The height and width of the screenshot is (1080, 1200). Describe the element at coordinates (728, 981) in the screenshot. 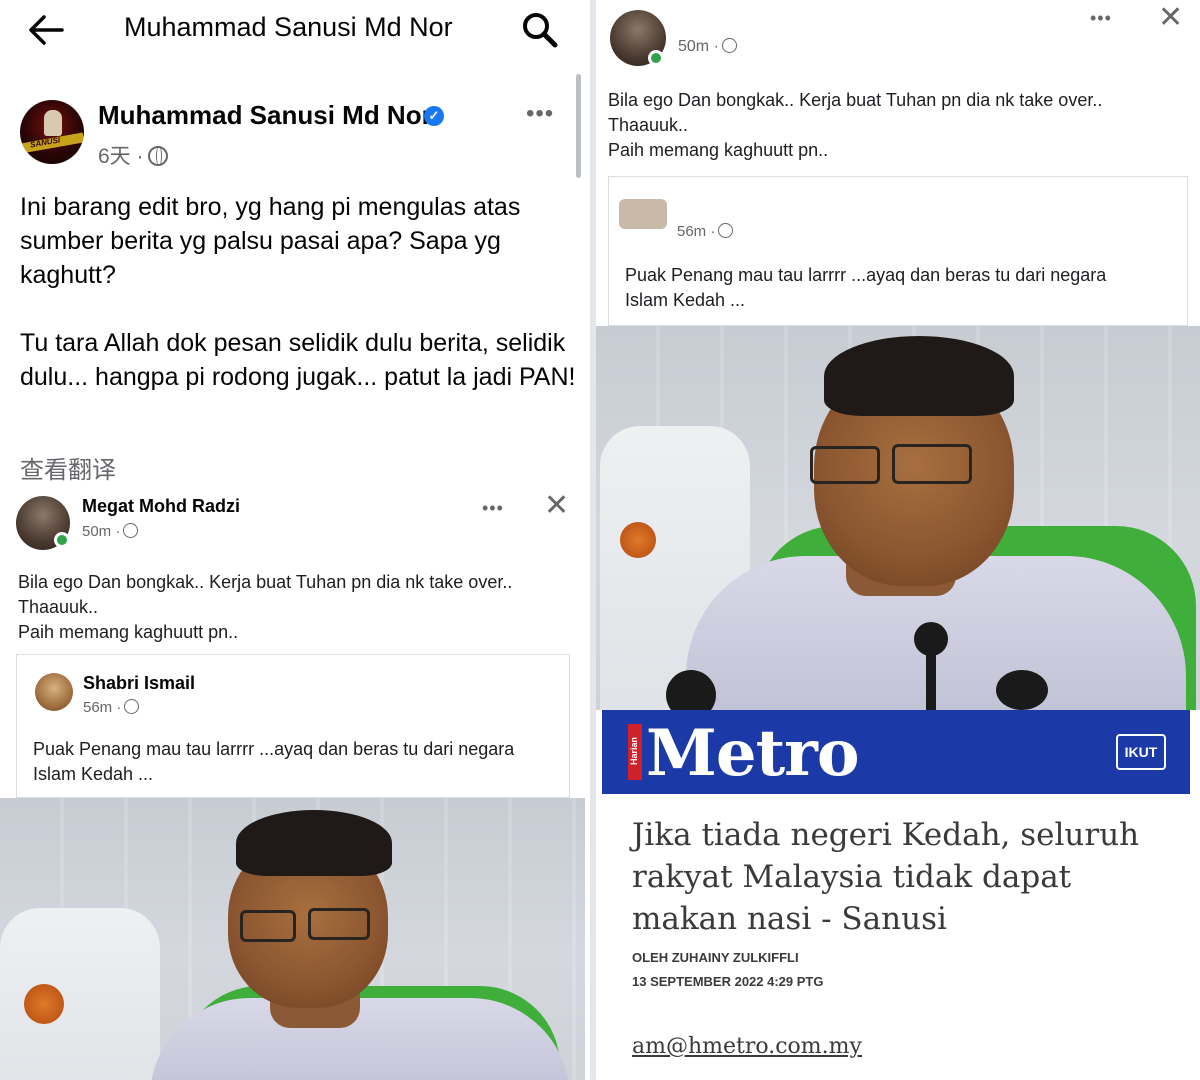

I see `article-date: 13 SEPTEMBER 2022 4:29 PTG` at that location.